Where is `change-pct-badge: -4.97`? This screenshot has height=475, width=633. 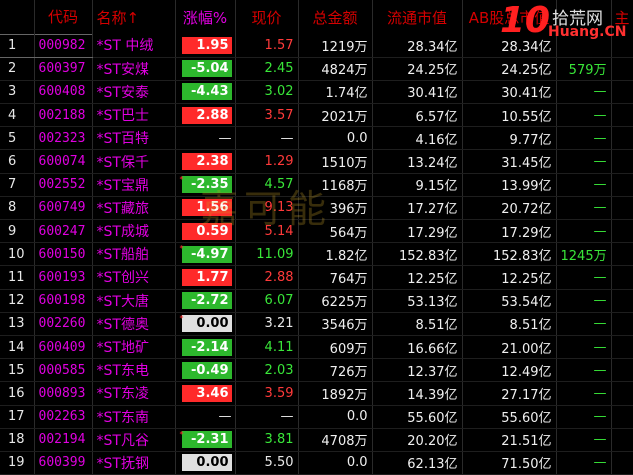
change-pct-badge: -4.97 is located at coordinates (206, 254).